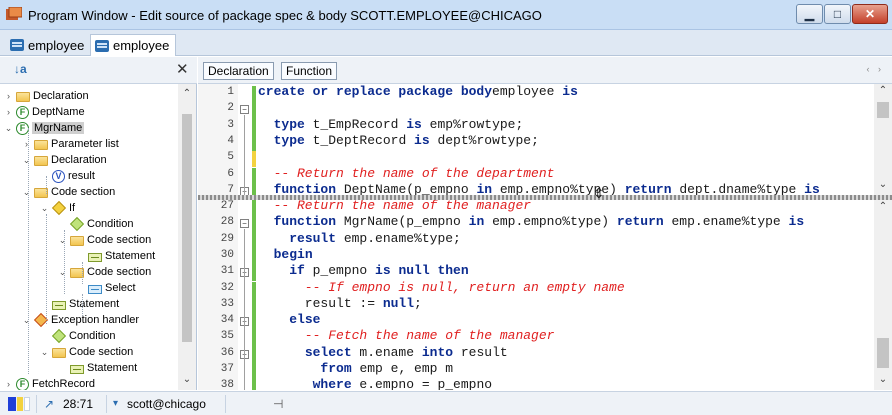 This screenshot has width=892, height=415. Describe the element at coordinates (472, 124) in the screenshot. I see `code-token: emp%rowtype;` at that location.